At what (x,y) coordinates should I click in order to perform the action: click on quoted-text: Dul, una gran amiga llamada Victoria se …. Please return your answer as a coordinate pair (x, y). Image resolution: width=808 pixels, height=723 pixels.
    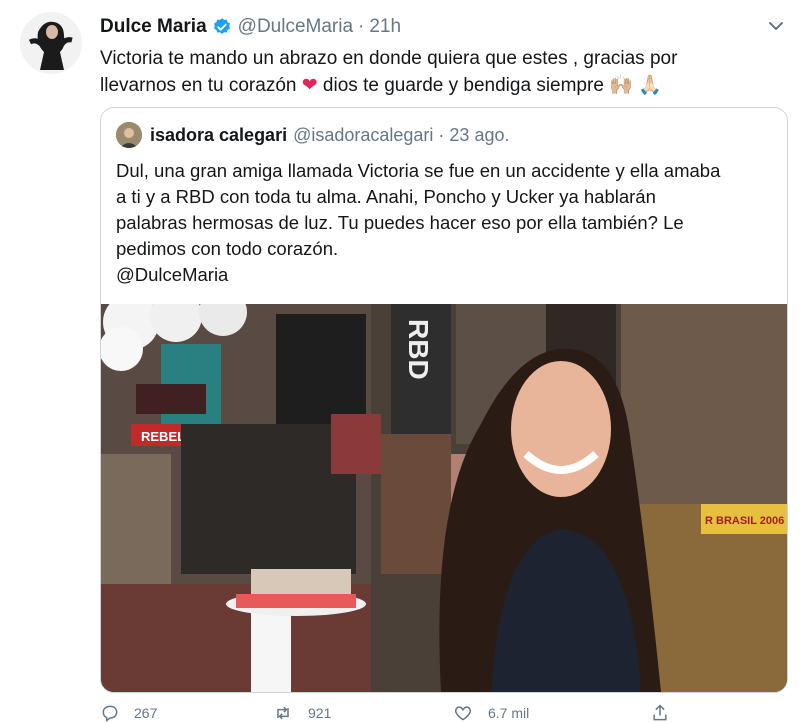
    Looking at the image, I should click on (443, 223).